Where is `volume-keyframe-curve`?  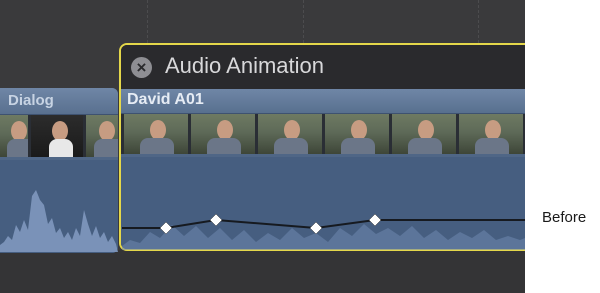
volume-keyframe-curve is located at coordinates (323, 224).